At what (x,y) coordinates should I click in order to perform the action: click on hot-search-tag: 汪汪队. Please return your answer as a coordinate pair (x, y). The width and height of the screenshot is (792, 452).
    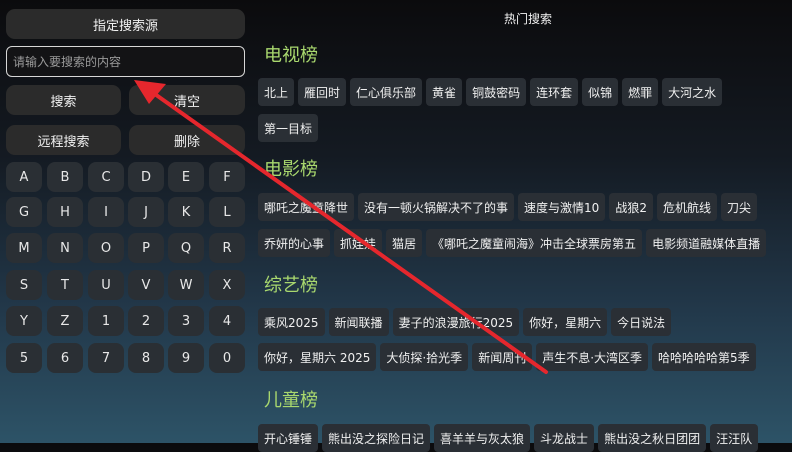
    Looking at the image, I should click on (734, 438).